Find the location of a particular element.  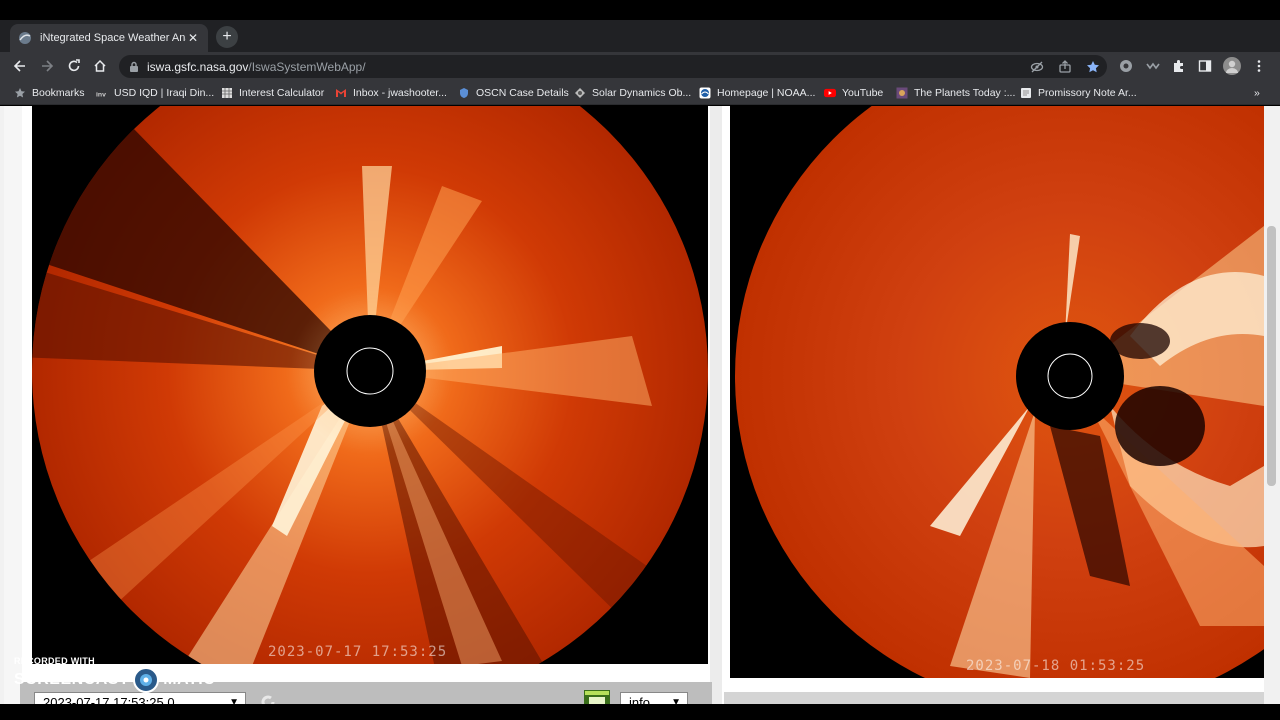

watermark-line1: RECORDED WITH is located at coordinates (54, 661).